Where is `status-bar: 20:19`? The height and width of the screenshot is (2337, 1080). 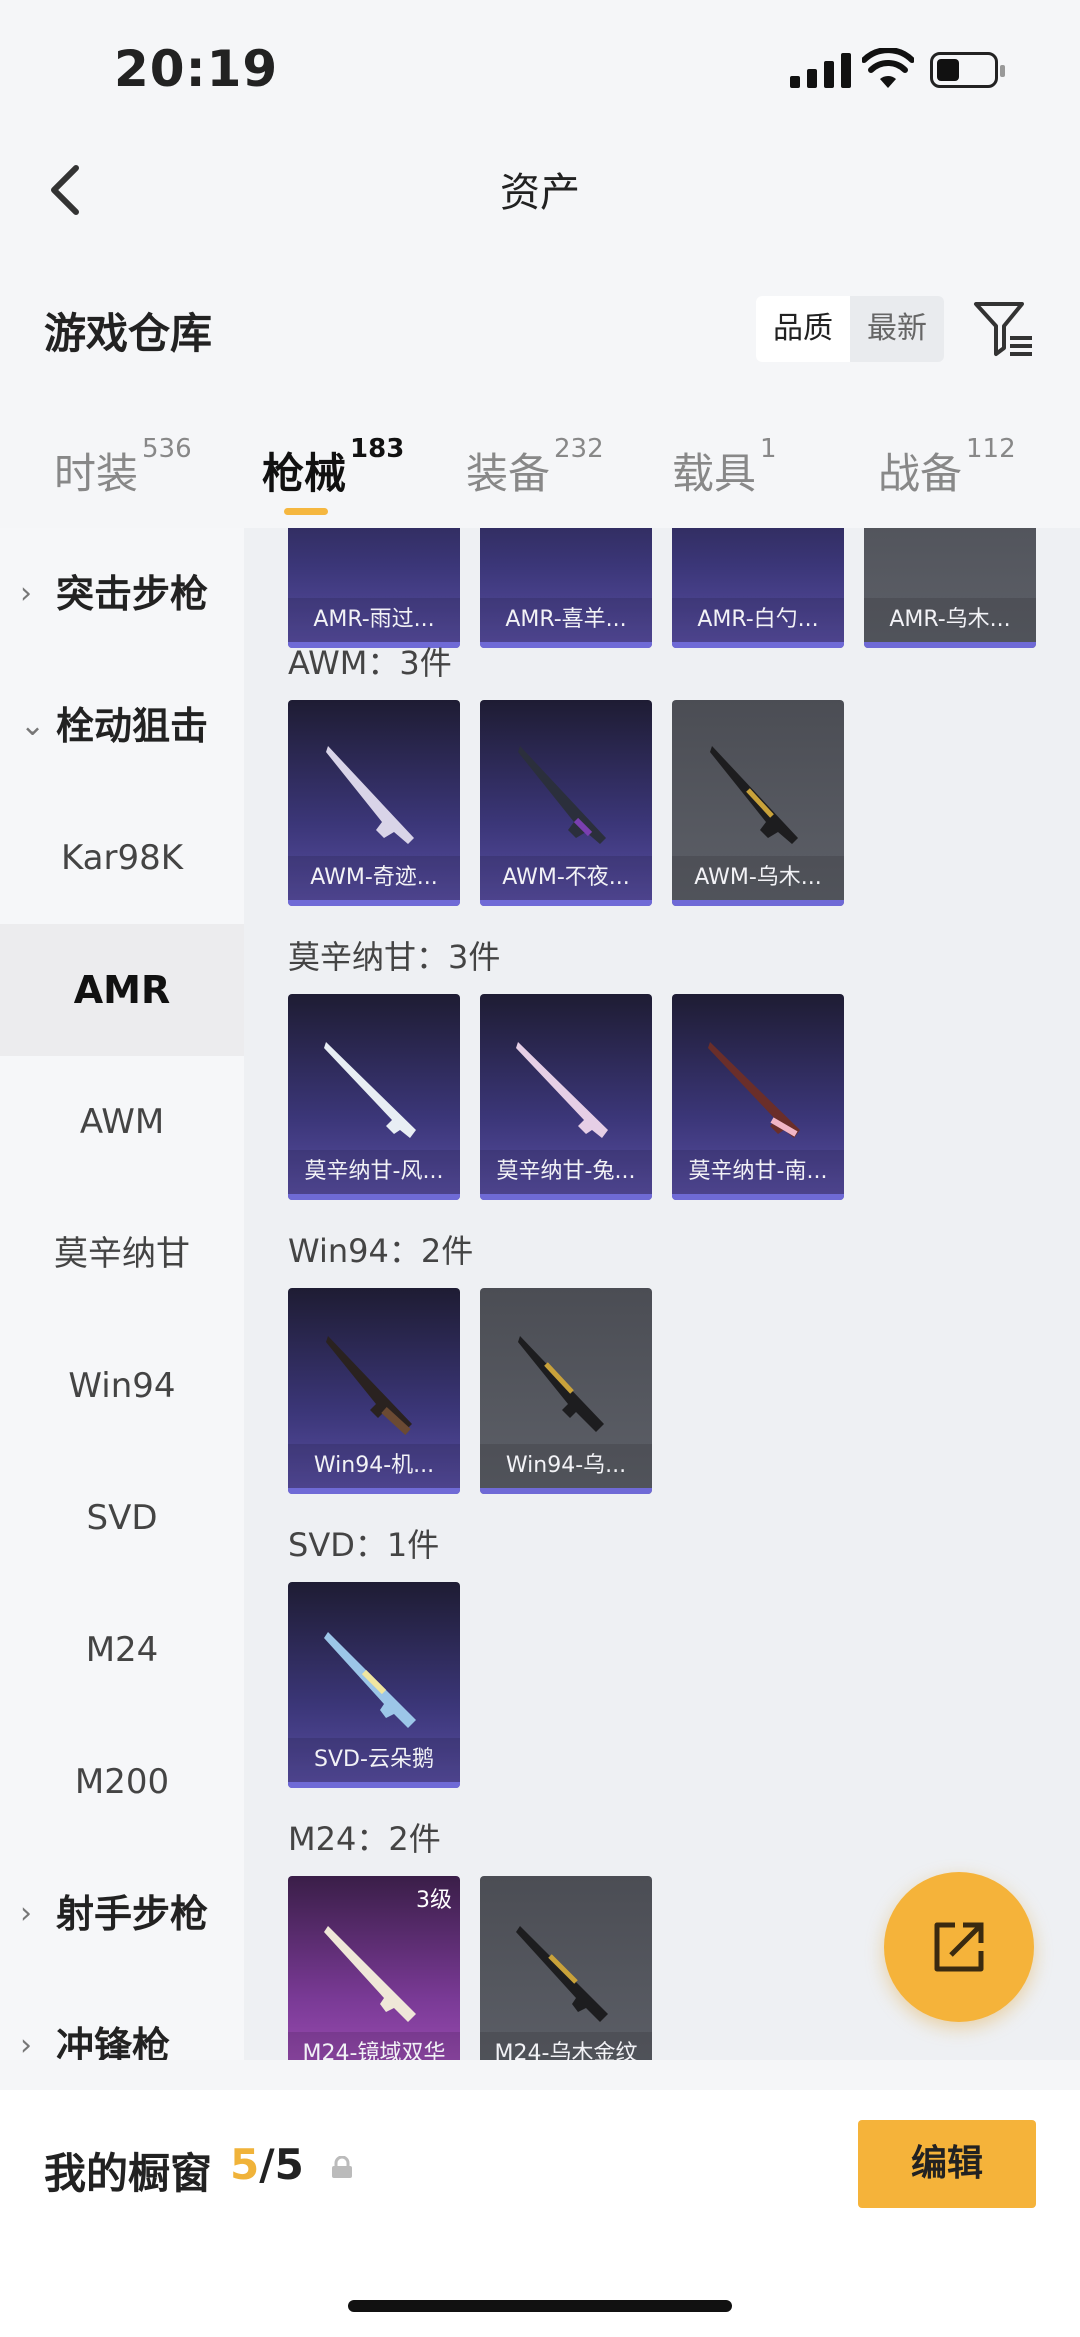 status-bar: 20:19 is located at coordinates (540, 70).